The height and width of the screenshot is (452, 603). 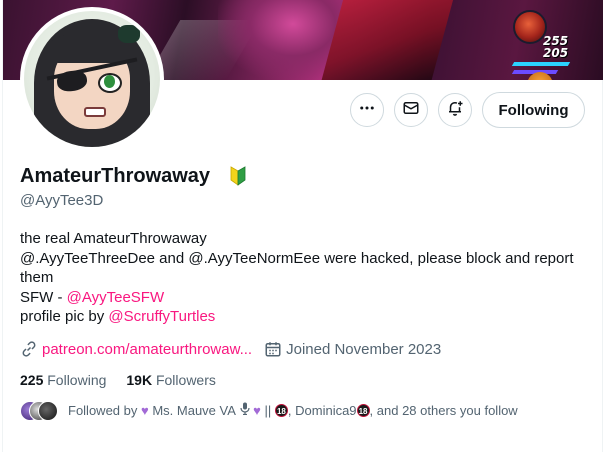 I want to click on hud-portrait, so click(x=530, y=27).